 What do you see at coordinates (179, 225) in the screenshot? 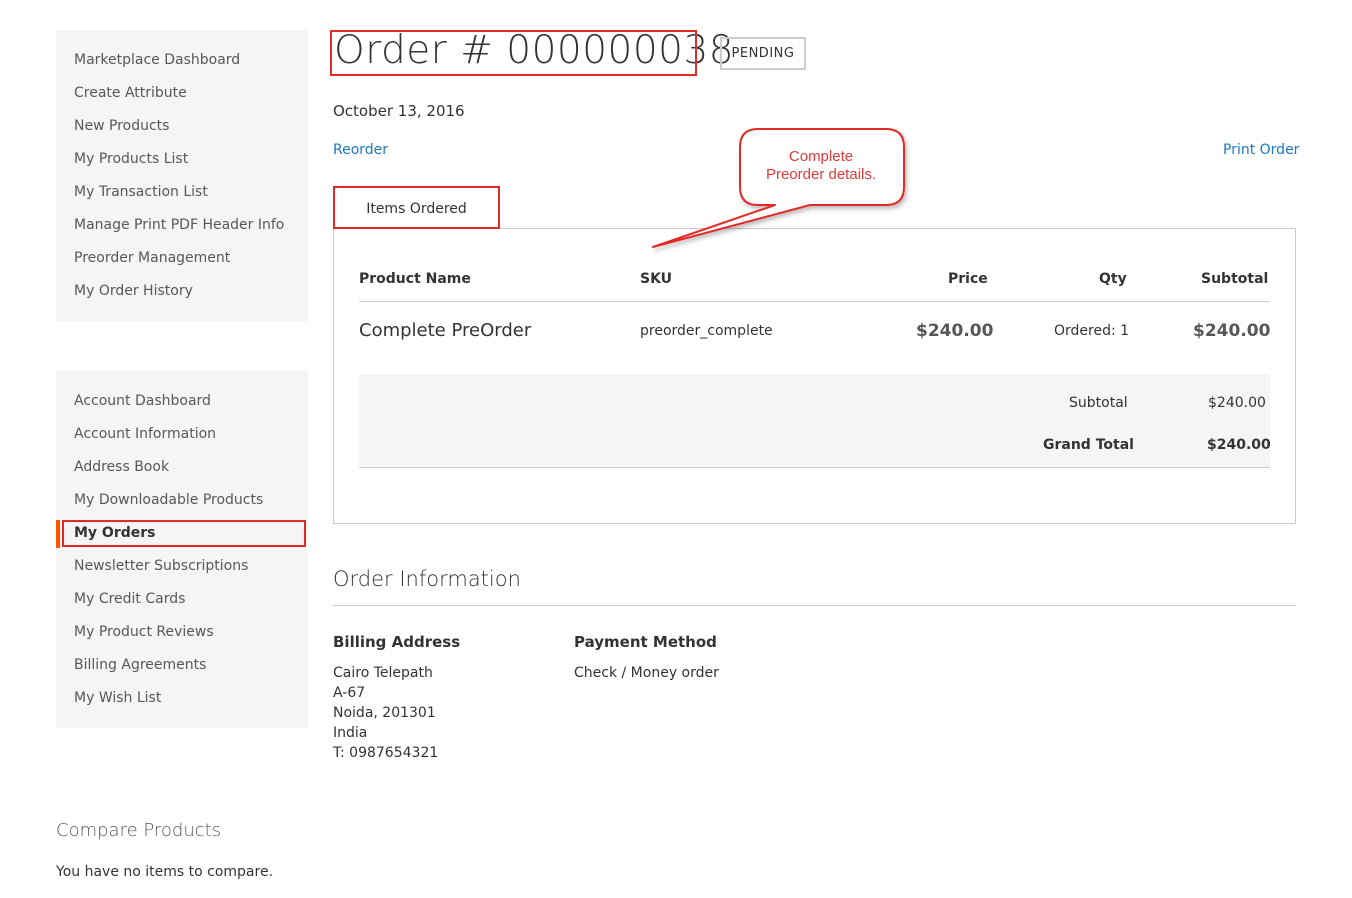
I see `nav-manage-print-pdf-header: Manage Print PDF Header Info` at bounding box center [179, 225].